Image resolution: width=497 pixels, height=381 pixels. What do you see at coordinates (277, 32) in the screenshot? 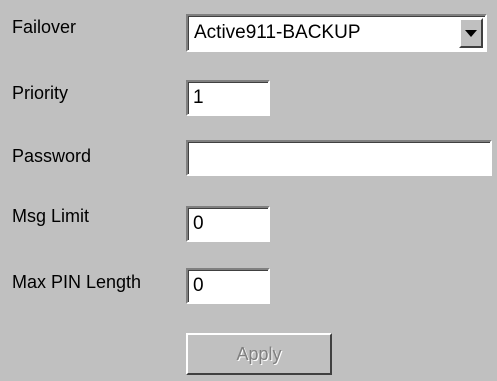
I see `failover-selected-value: Active911-BACKUP` at bounding box center [277, 32].